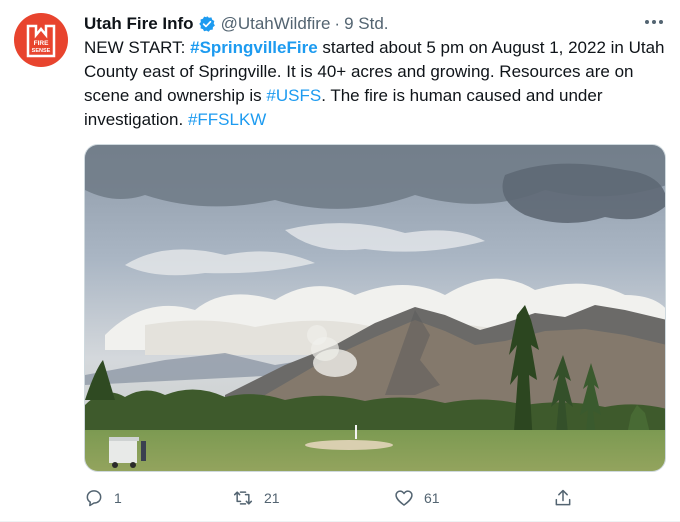 Image resolution: width=680 pixels, height=522 pixels. Describe the element at coordinates (94, 498) in the screenshot. I see `reply-bubble-icon` at that location.